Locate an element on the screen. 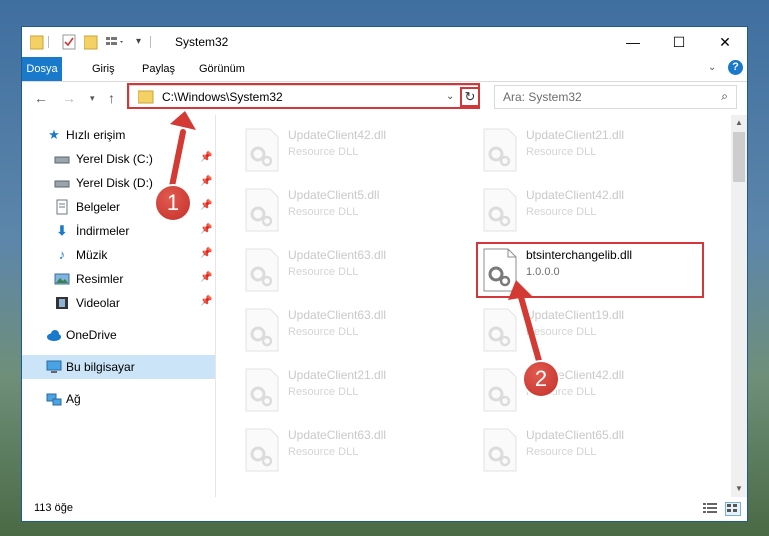 Image resolution: width=769 pixels, height=536 pixels. forward-arrow-icon: → is located at coordinates (69, 98).